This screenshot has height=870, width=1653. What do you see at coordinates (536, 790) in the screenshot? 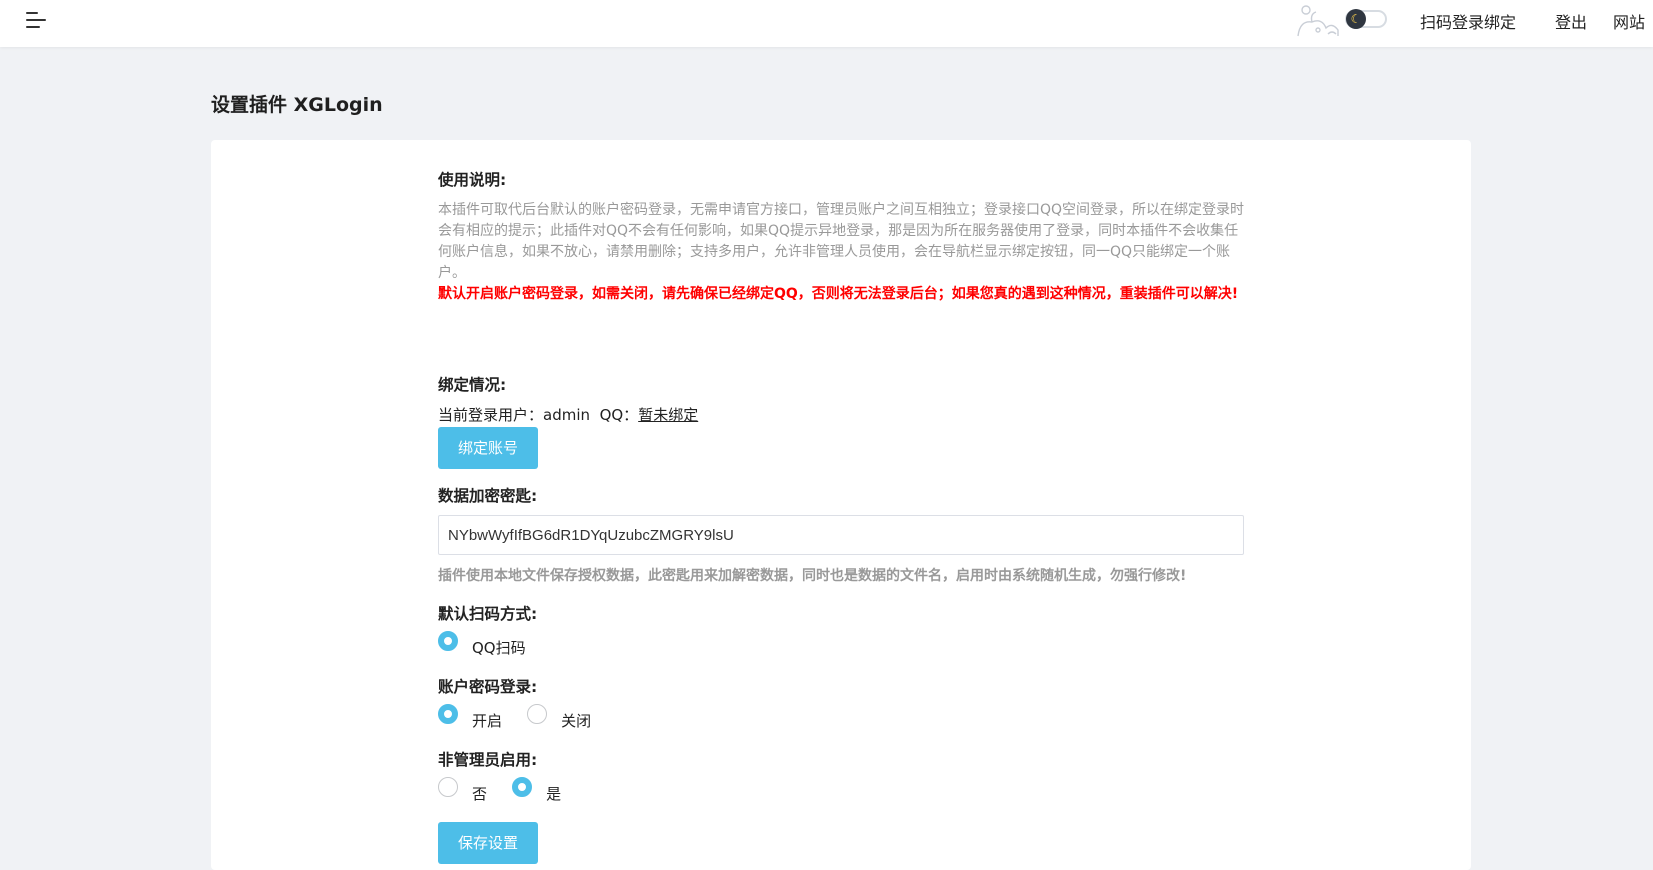
I see `radio-non-admin-yes: 是` at bounding box center [536, 790].